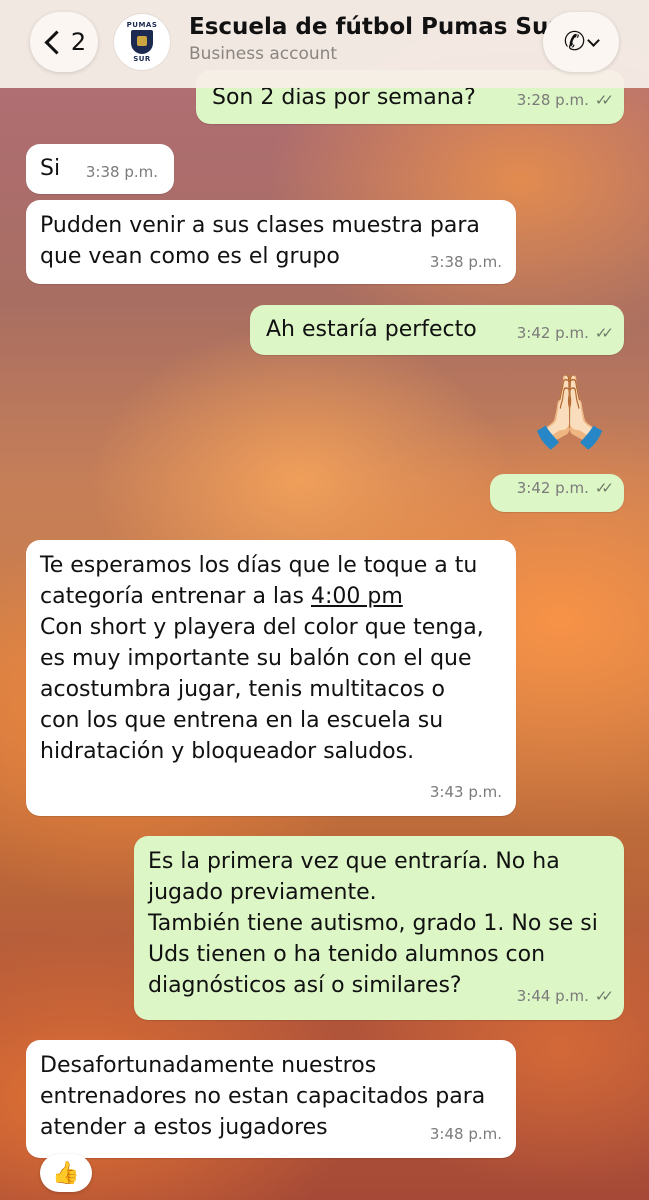 This screenshot has width=649, height=1200. I want to click on avatar-logo-text-top: PUMAS, so click(142, 25).